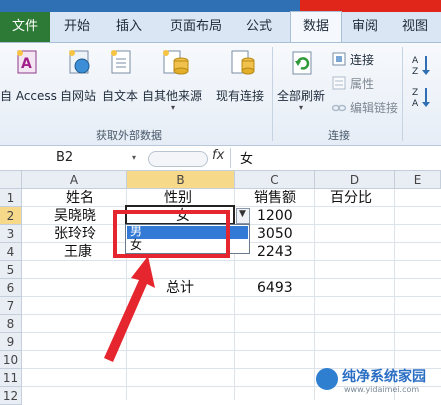  I want to click on ribbon-tabs: 文件 开始 插入 页面布局 公式 数据 审阅 视图, so click(220, 27).